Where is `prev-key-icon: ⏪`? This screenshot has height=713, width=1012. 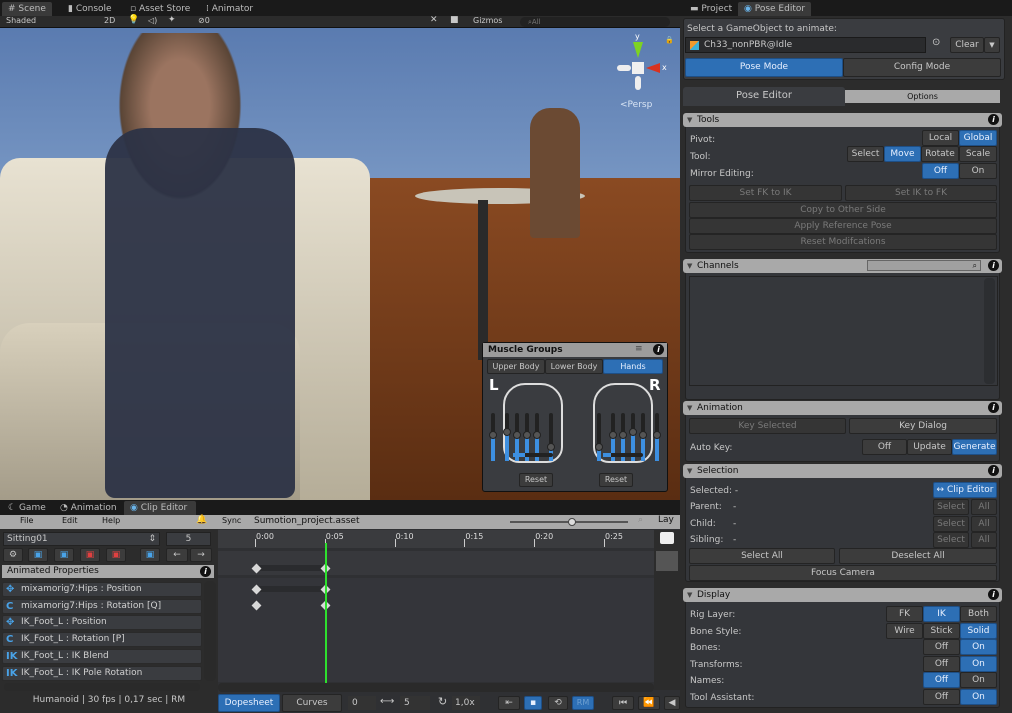 prev-key-icon: ⏪ is located at coordinates (649, 703).